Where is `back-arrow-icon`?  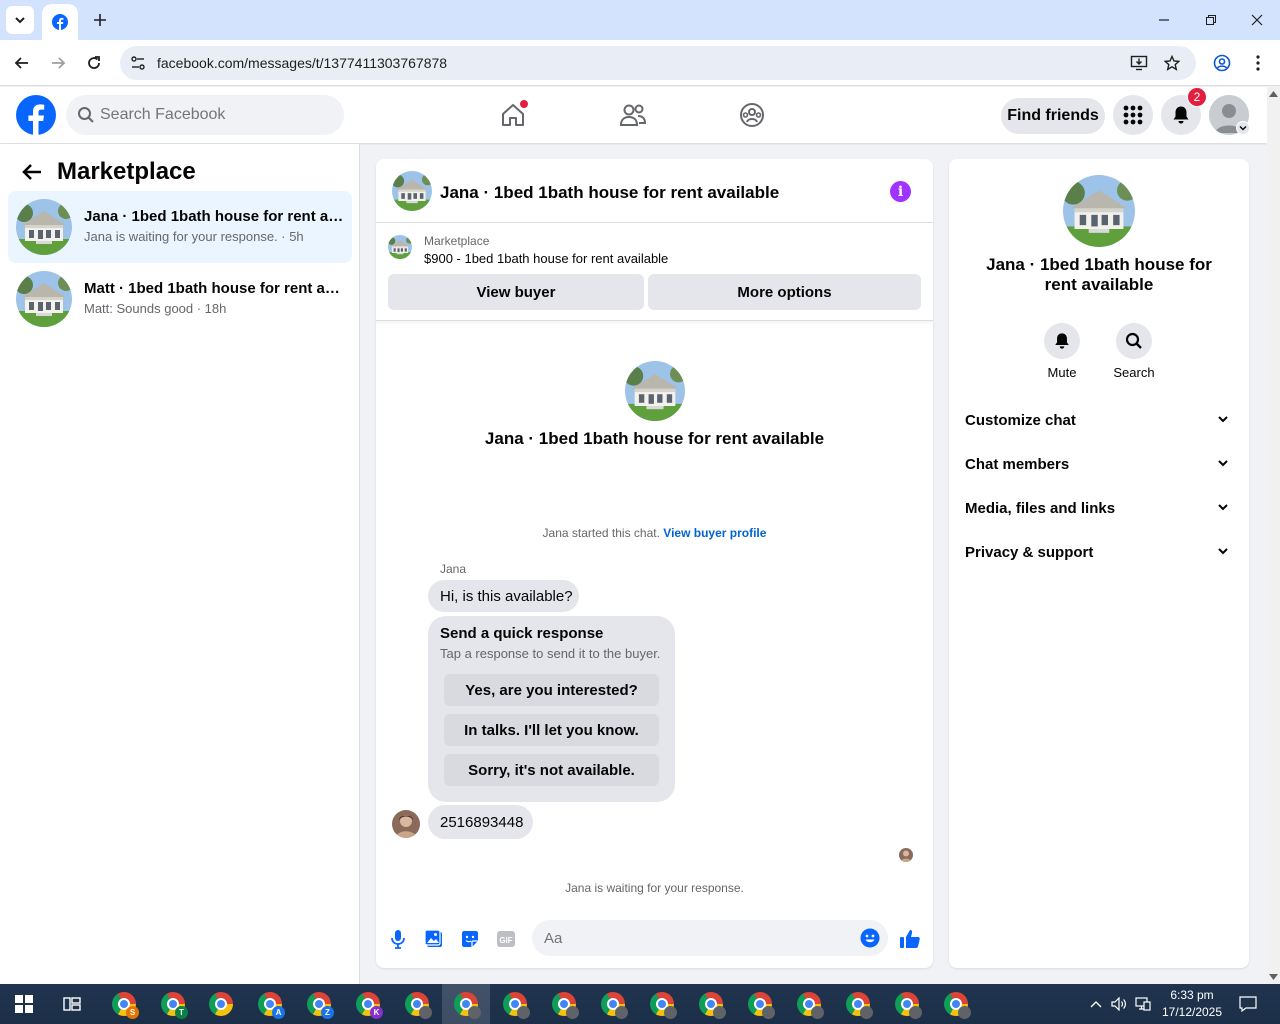 back-arrow-icon is located at coordinates (32, 172).